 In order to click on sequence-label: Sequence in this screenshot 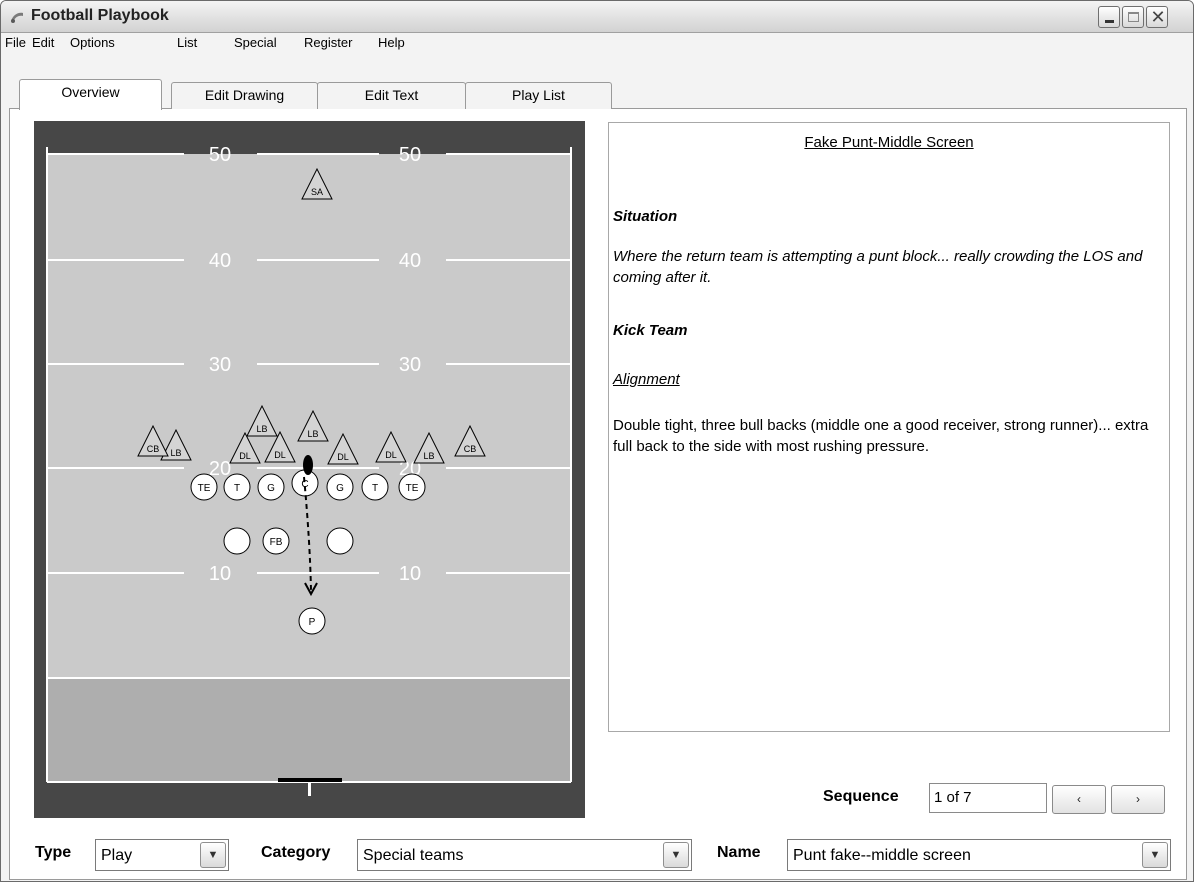, I will do `click(861, 796)`.